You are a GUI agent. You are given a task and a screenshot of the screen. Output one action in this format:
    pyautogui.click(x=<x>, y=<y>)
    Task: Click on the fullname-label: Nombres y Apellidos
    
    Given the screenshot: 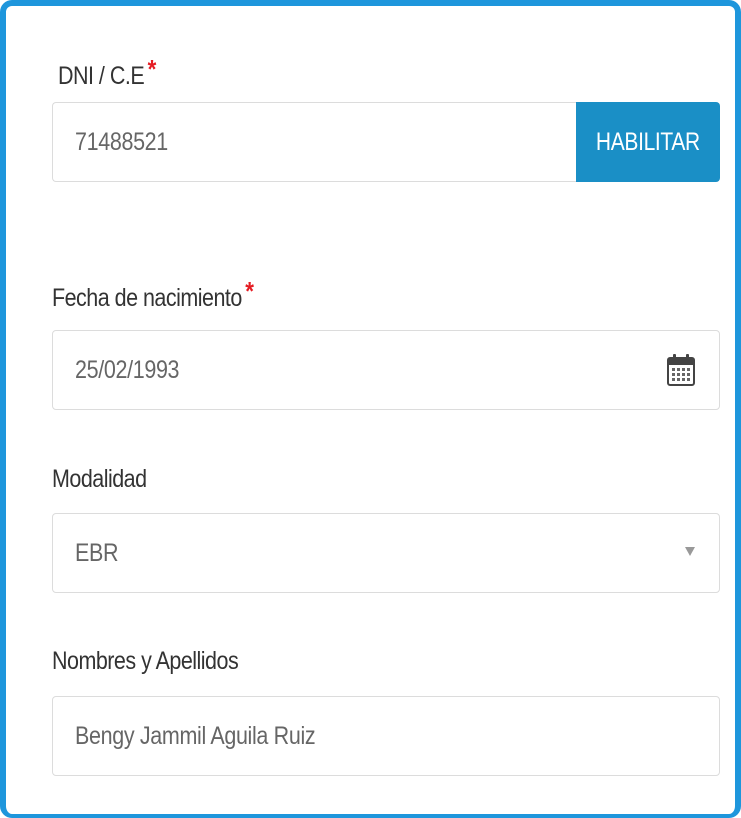 What is the action you would take?
    pyautogui.click(x=145, y=661)
    